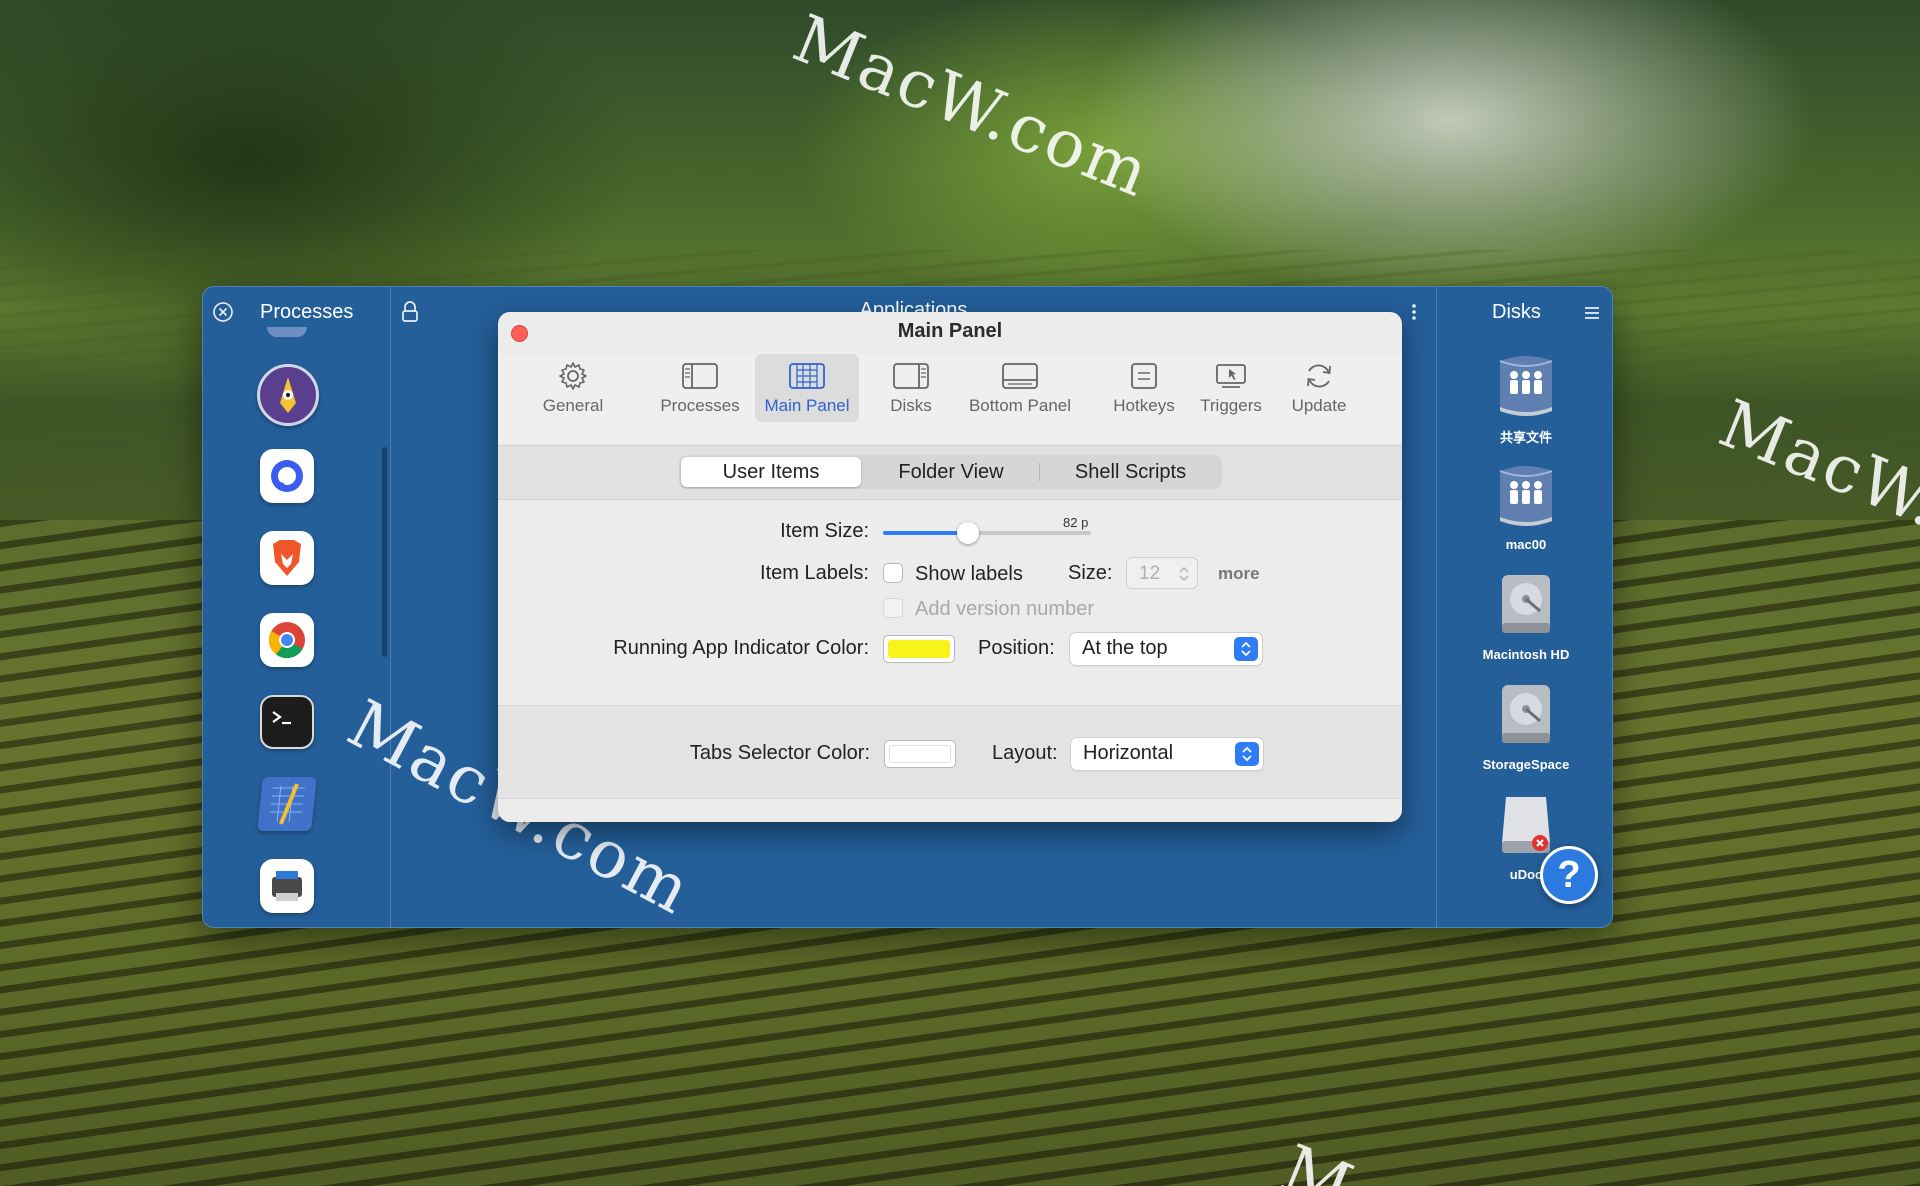 This screenshot has height=1186, width=1920. Describe the element at coordinates (893, 573) in the screenshot. I see `show-labels-checkbox` at that location.